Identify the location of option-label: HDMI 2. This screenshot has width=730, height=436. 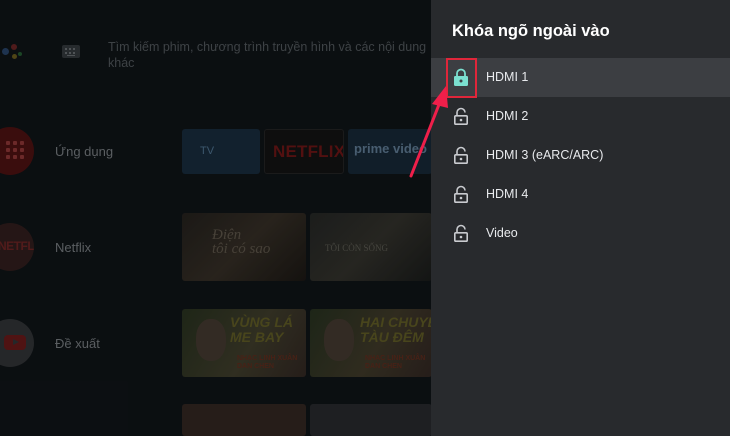
(507, 116).